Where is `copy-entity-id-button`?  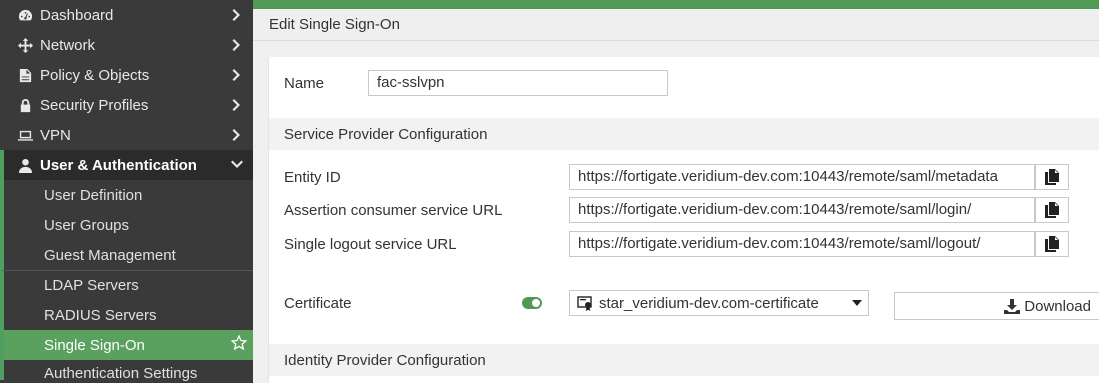 copy-entity-id-button is located at coordinates (1052, 177).